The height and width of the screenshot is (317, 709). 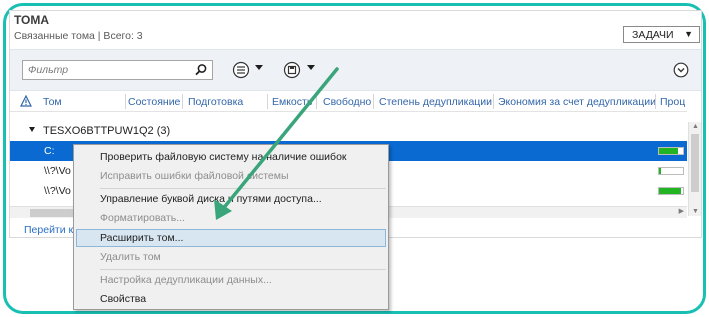 I want to click on scroll-down-icon: ▼, so click(x=695, y=211).